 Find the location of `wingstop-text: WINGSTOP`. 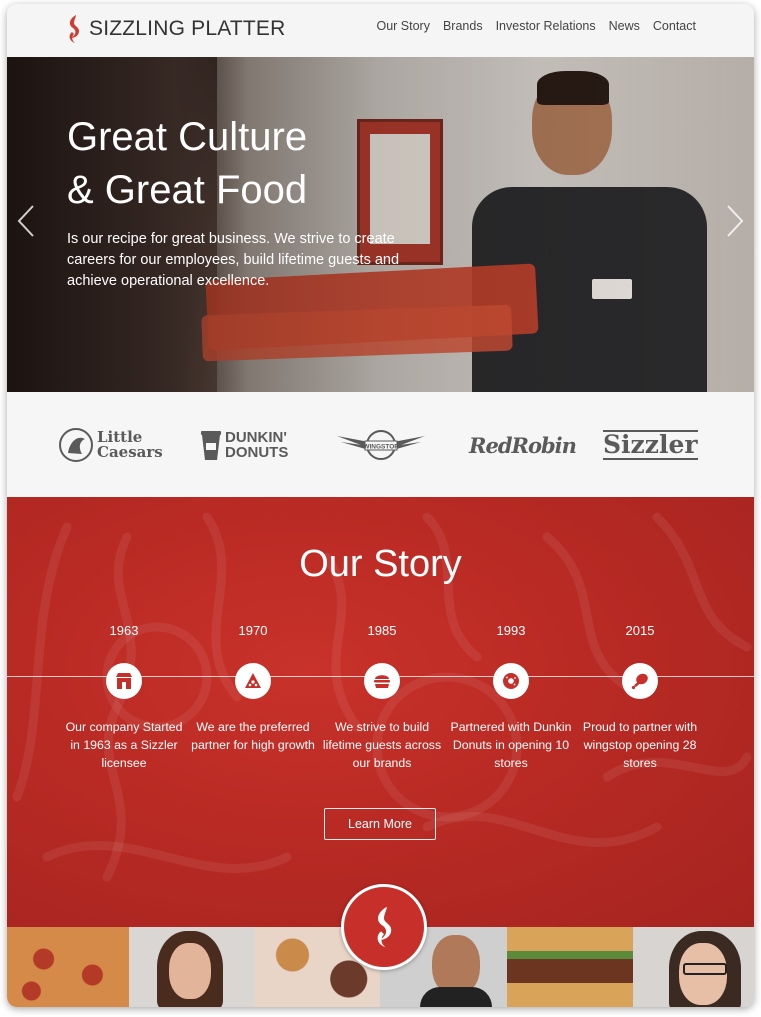

wingstop-text: WINGSTOP is located at coordinates (381, 447).